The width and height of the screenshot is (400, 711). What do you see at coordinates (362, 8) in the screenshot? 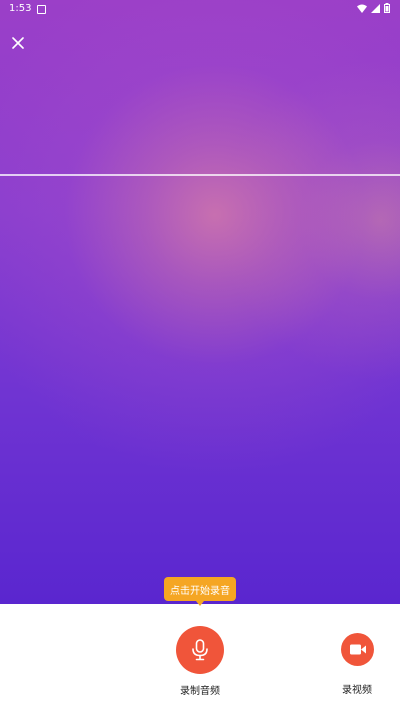
I see `wifi-icon` at bounding box center [362, 8].